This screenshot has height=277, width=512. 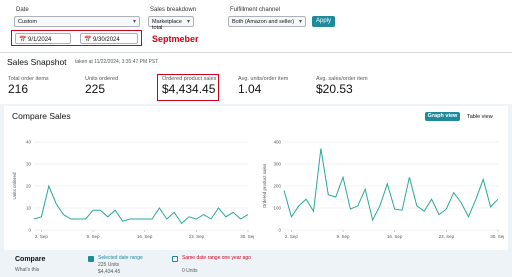 I want to click on metric-avg-sales: Avg. sales/order item $20.53, so click(x=342, y=86).